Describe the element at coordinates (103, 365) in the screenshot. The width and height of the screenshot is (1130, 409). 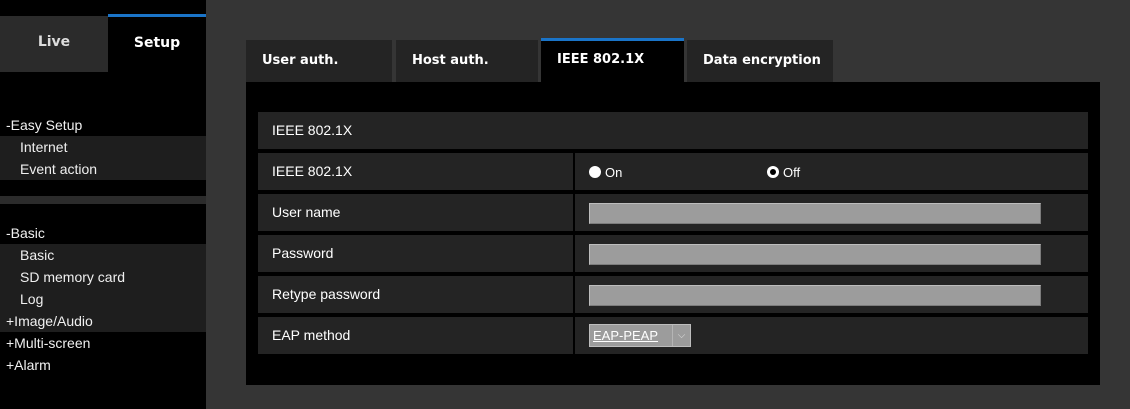
I see `nav-alarm: +Alarm` at that location.